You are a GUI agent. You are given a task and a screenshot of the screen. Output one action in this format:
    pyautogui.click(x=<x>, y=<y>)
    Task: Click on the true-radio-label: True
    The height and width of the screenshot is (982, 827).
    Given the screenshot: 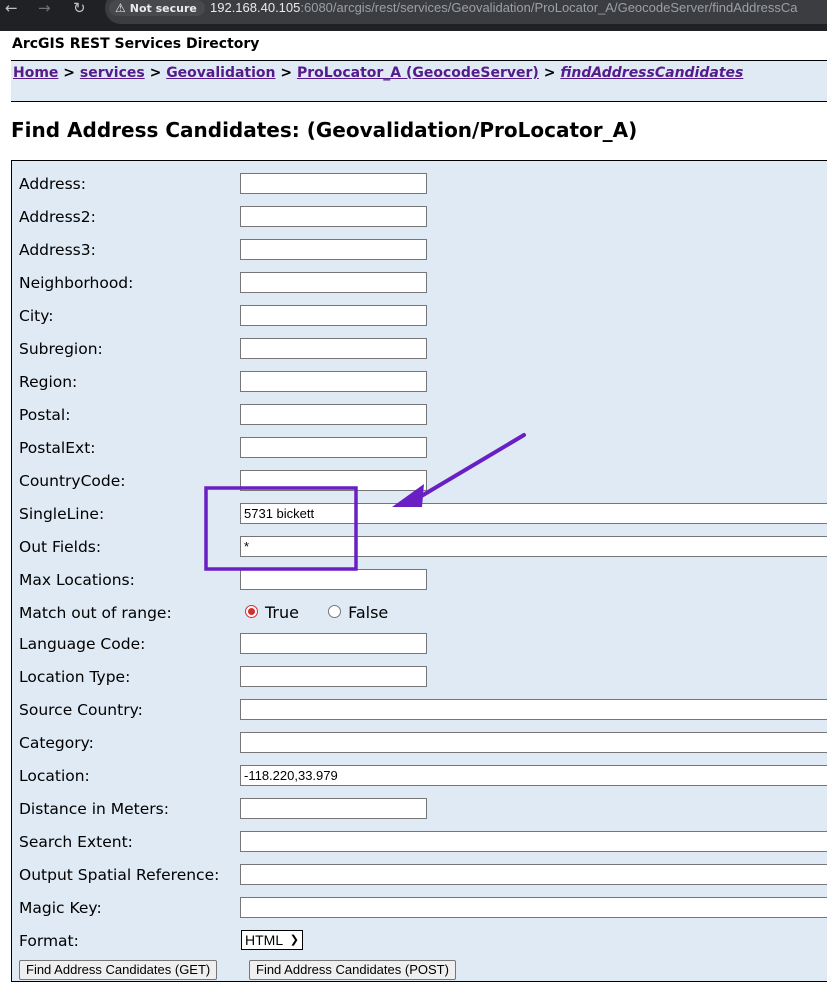 What is the action you would take?
    pyautogui.click(x=282, y=612)
    